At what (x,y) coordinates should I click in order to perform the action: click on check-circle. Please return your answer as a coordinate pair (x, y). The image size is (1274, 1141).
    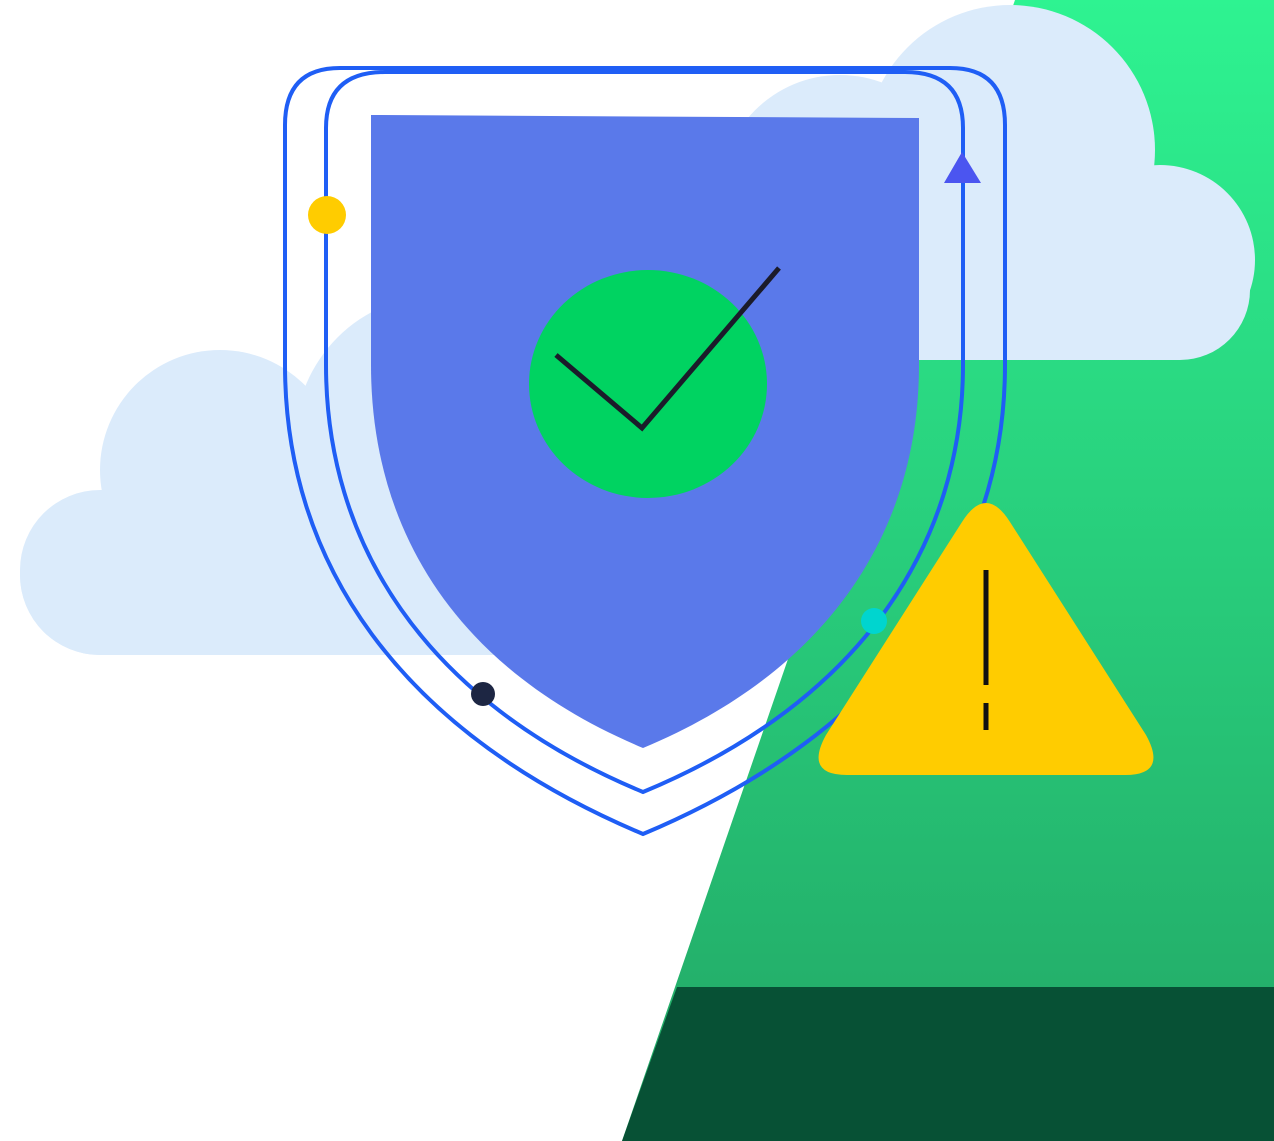
    Looking at the image, I should click on (648, 384).